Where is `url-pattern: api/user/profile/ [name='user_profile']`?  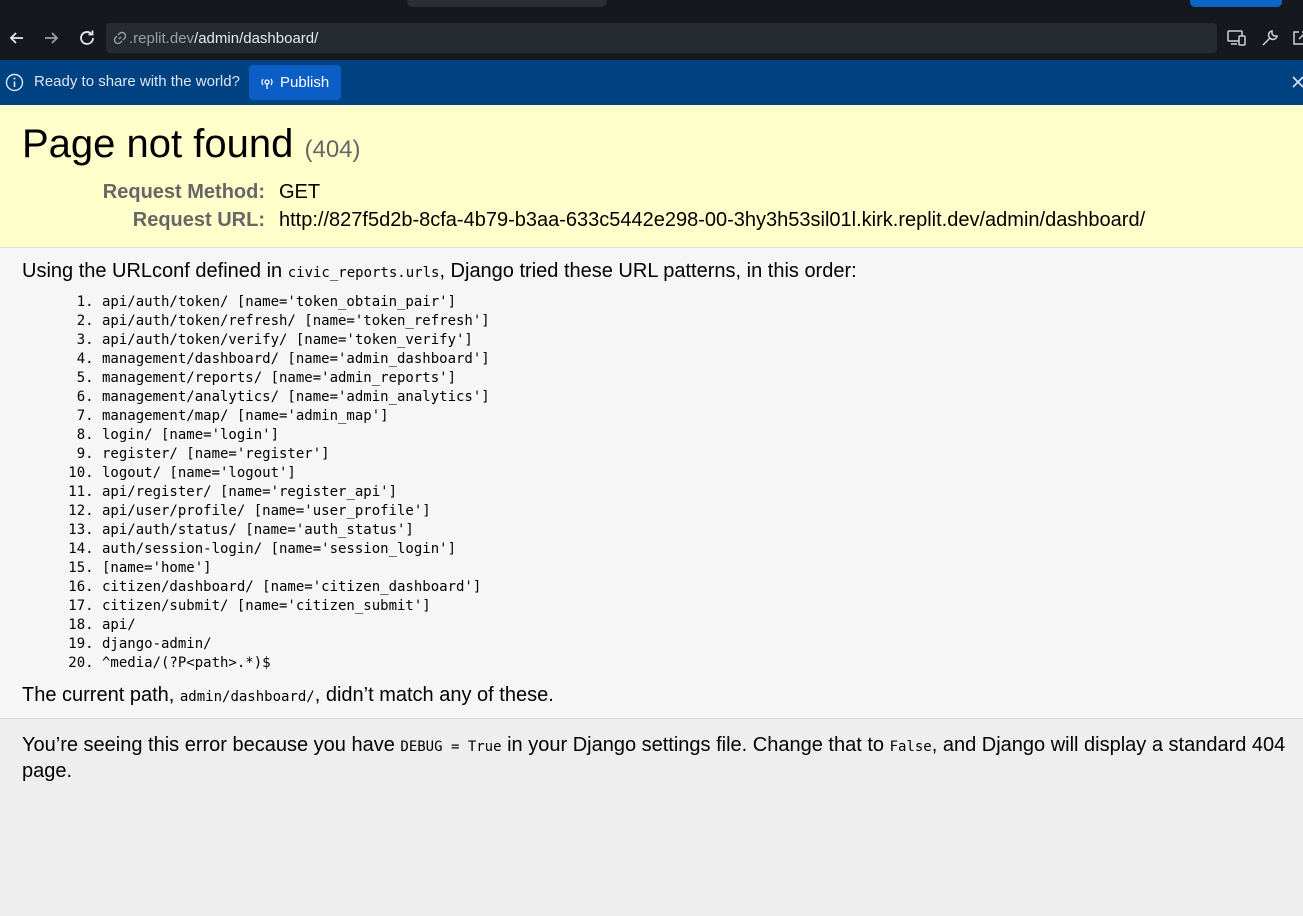
url-pattern: api/user/profile/ [name='user_profile'] is located at coordinates (296, 511).